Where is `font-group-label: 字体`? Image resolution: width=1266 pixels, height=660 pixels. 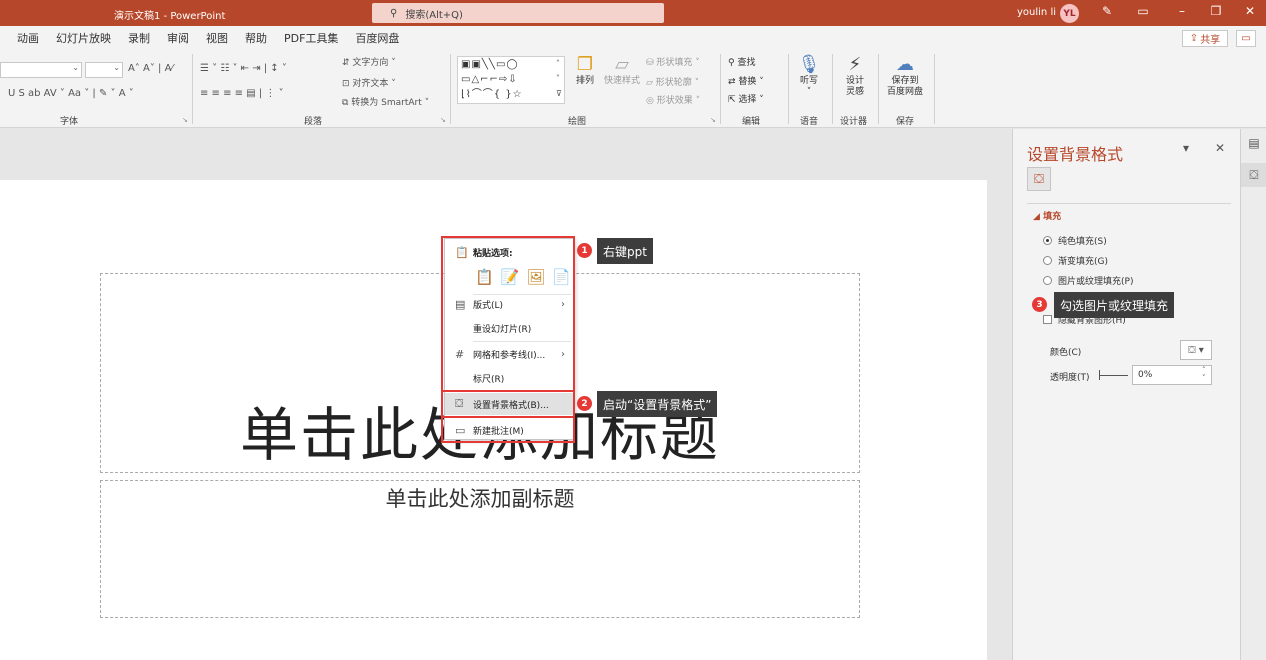 font-group-label: 字体 is located at coordinates (69, 122).